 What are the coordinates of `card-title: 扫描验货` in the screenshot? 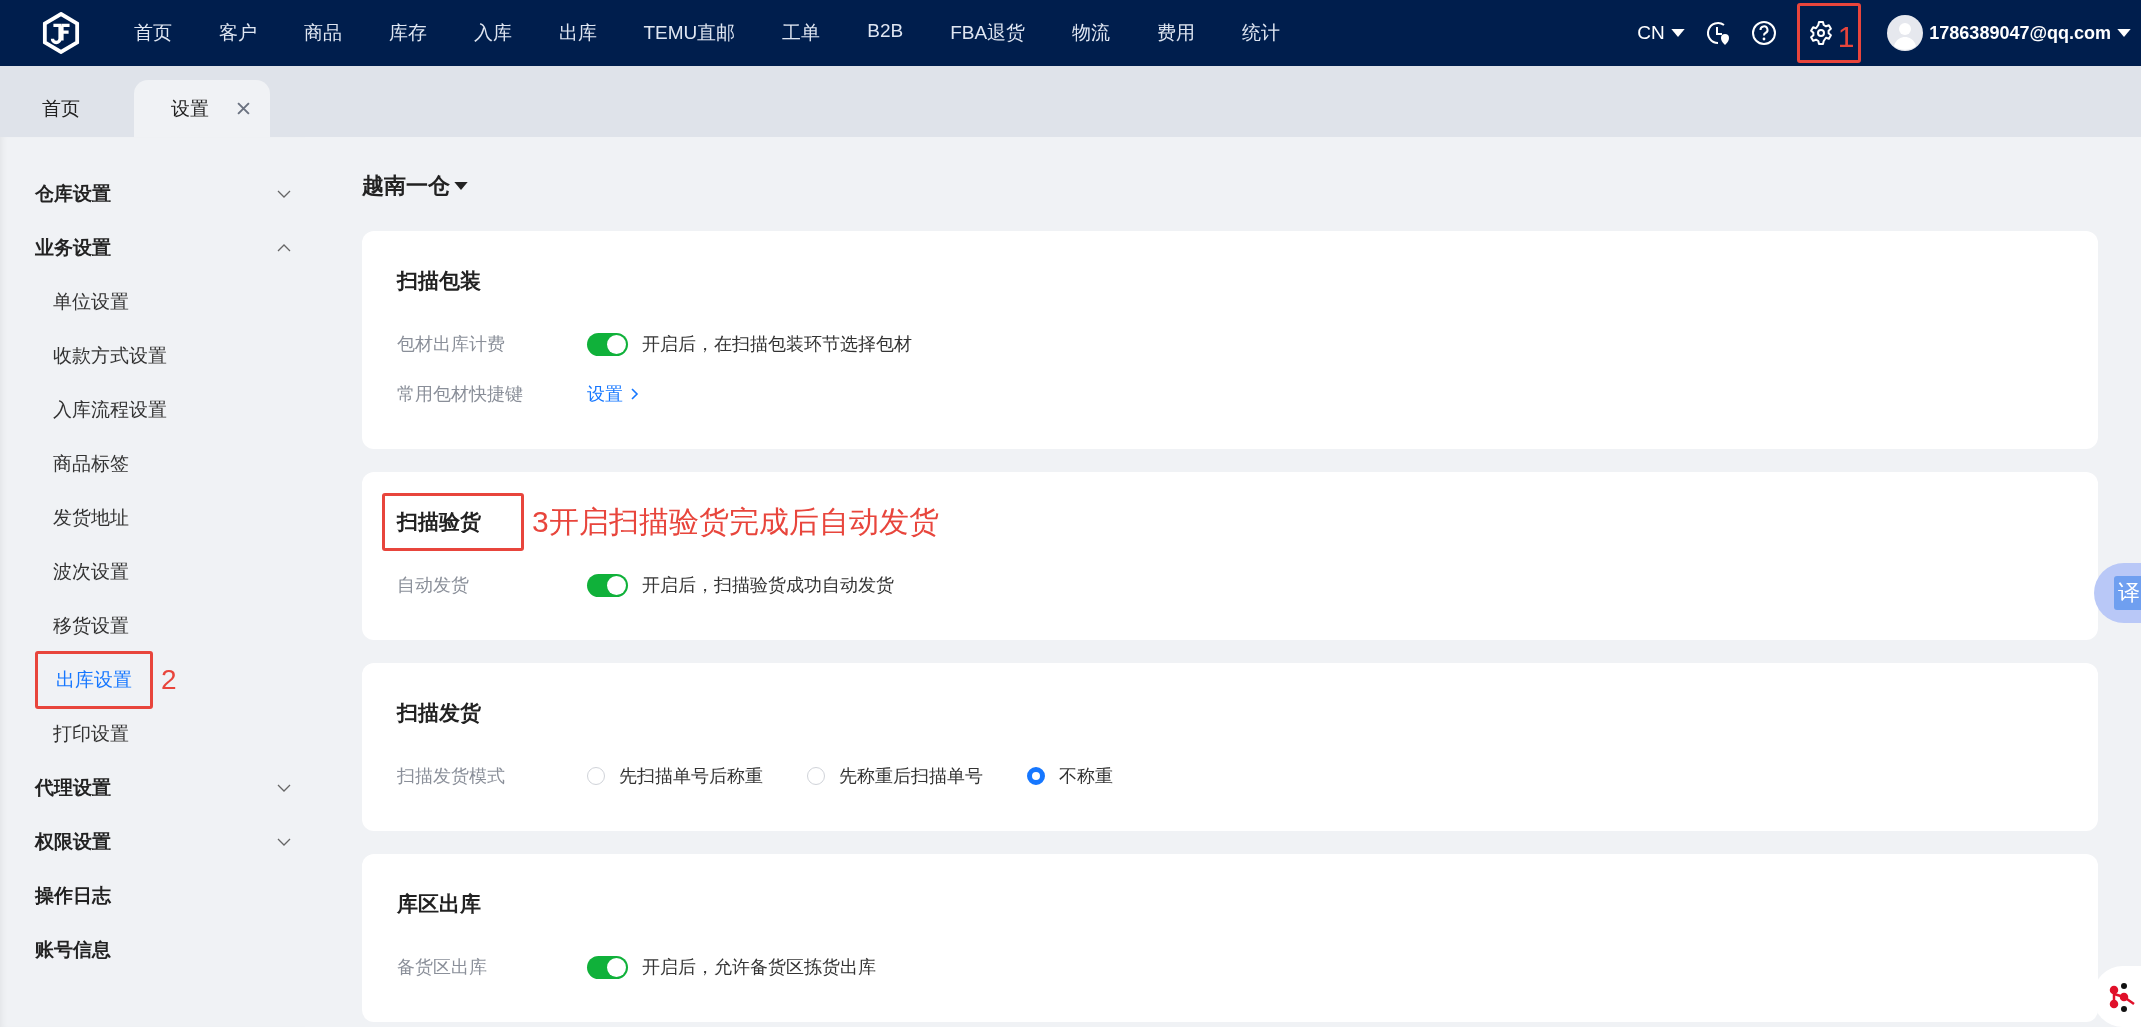 It's located at (439, 522).